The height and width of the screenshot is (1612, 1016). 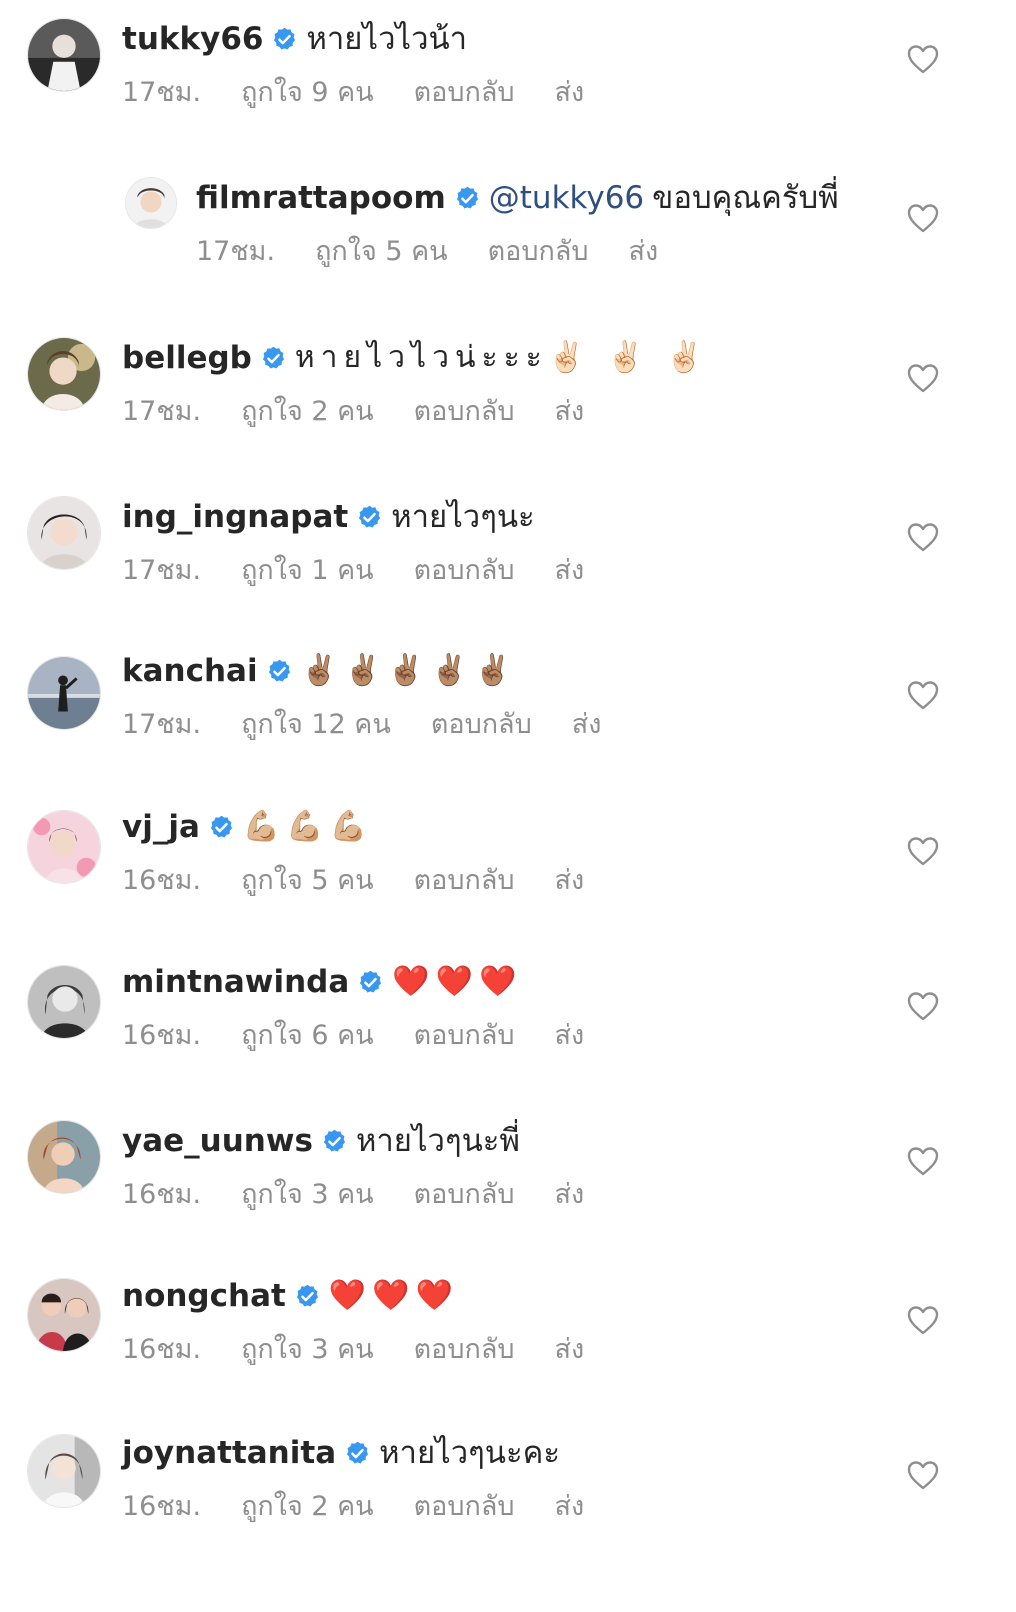 What do you see at coordinates (294, 39) in the screenshot?
I see `comment-text-line: tukky66 หายไวไวน้า` at bounding box center [294, 39].